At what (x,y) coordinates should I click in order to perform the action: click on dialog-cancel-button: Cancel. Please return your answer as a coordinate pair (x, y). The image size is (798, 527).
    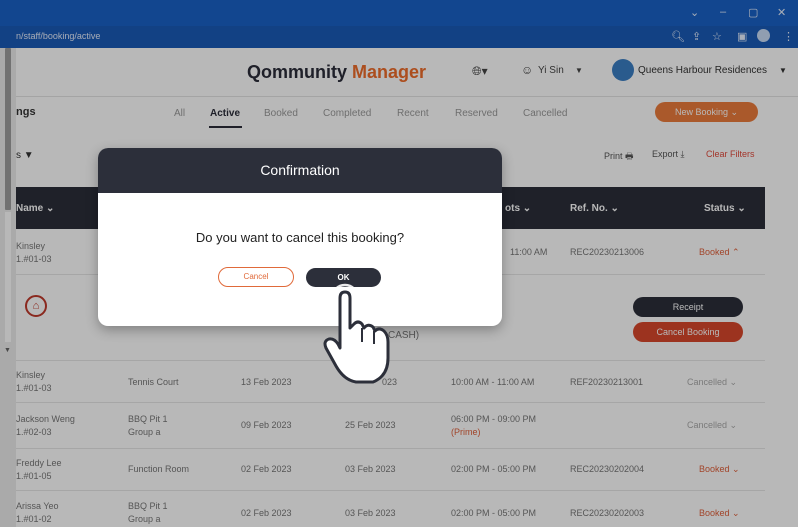
    Looking at the image, I should click on (256, 277).